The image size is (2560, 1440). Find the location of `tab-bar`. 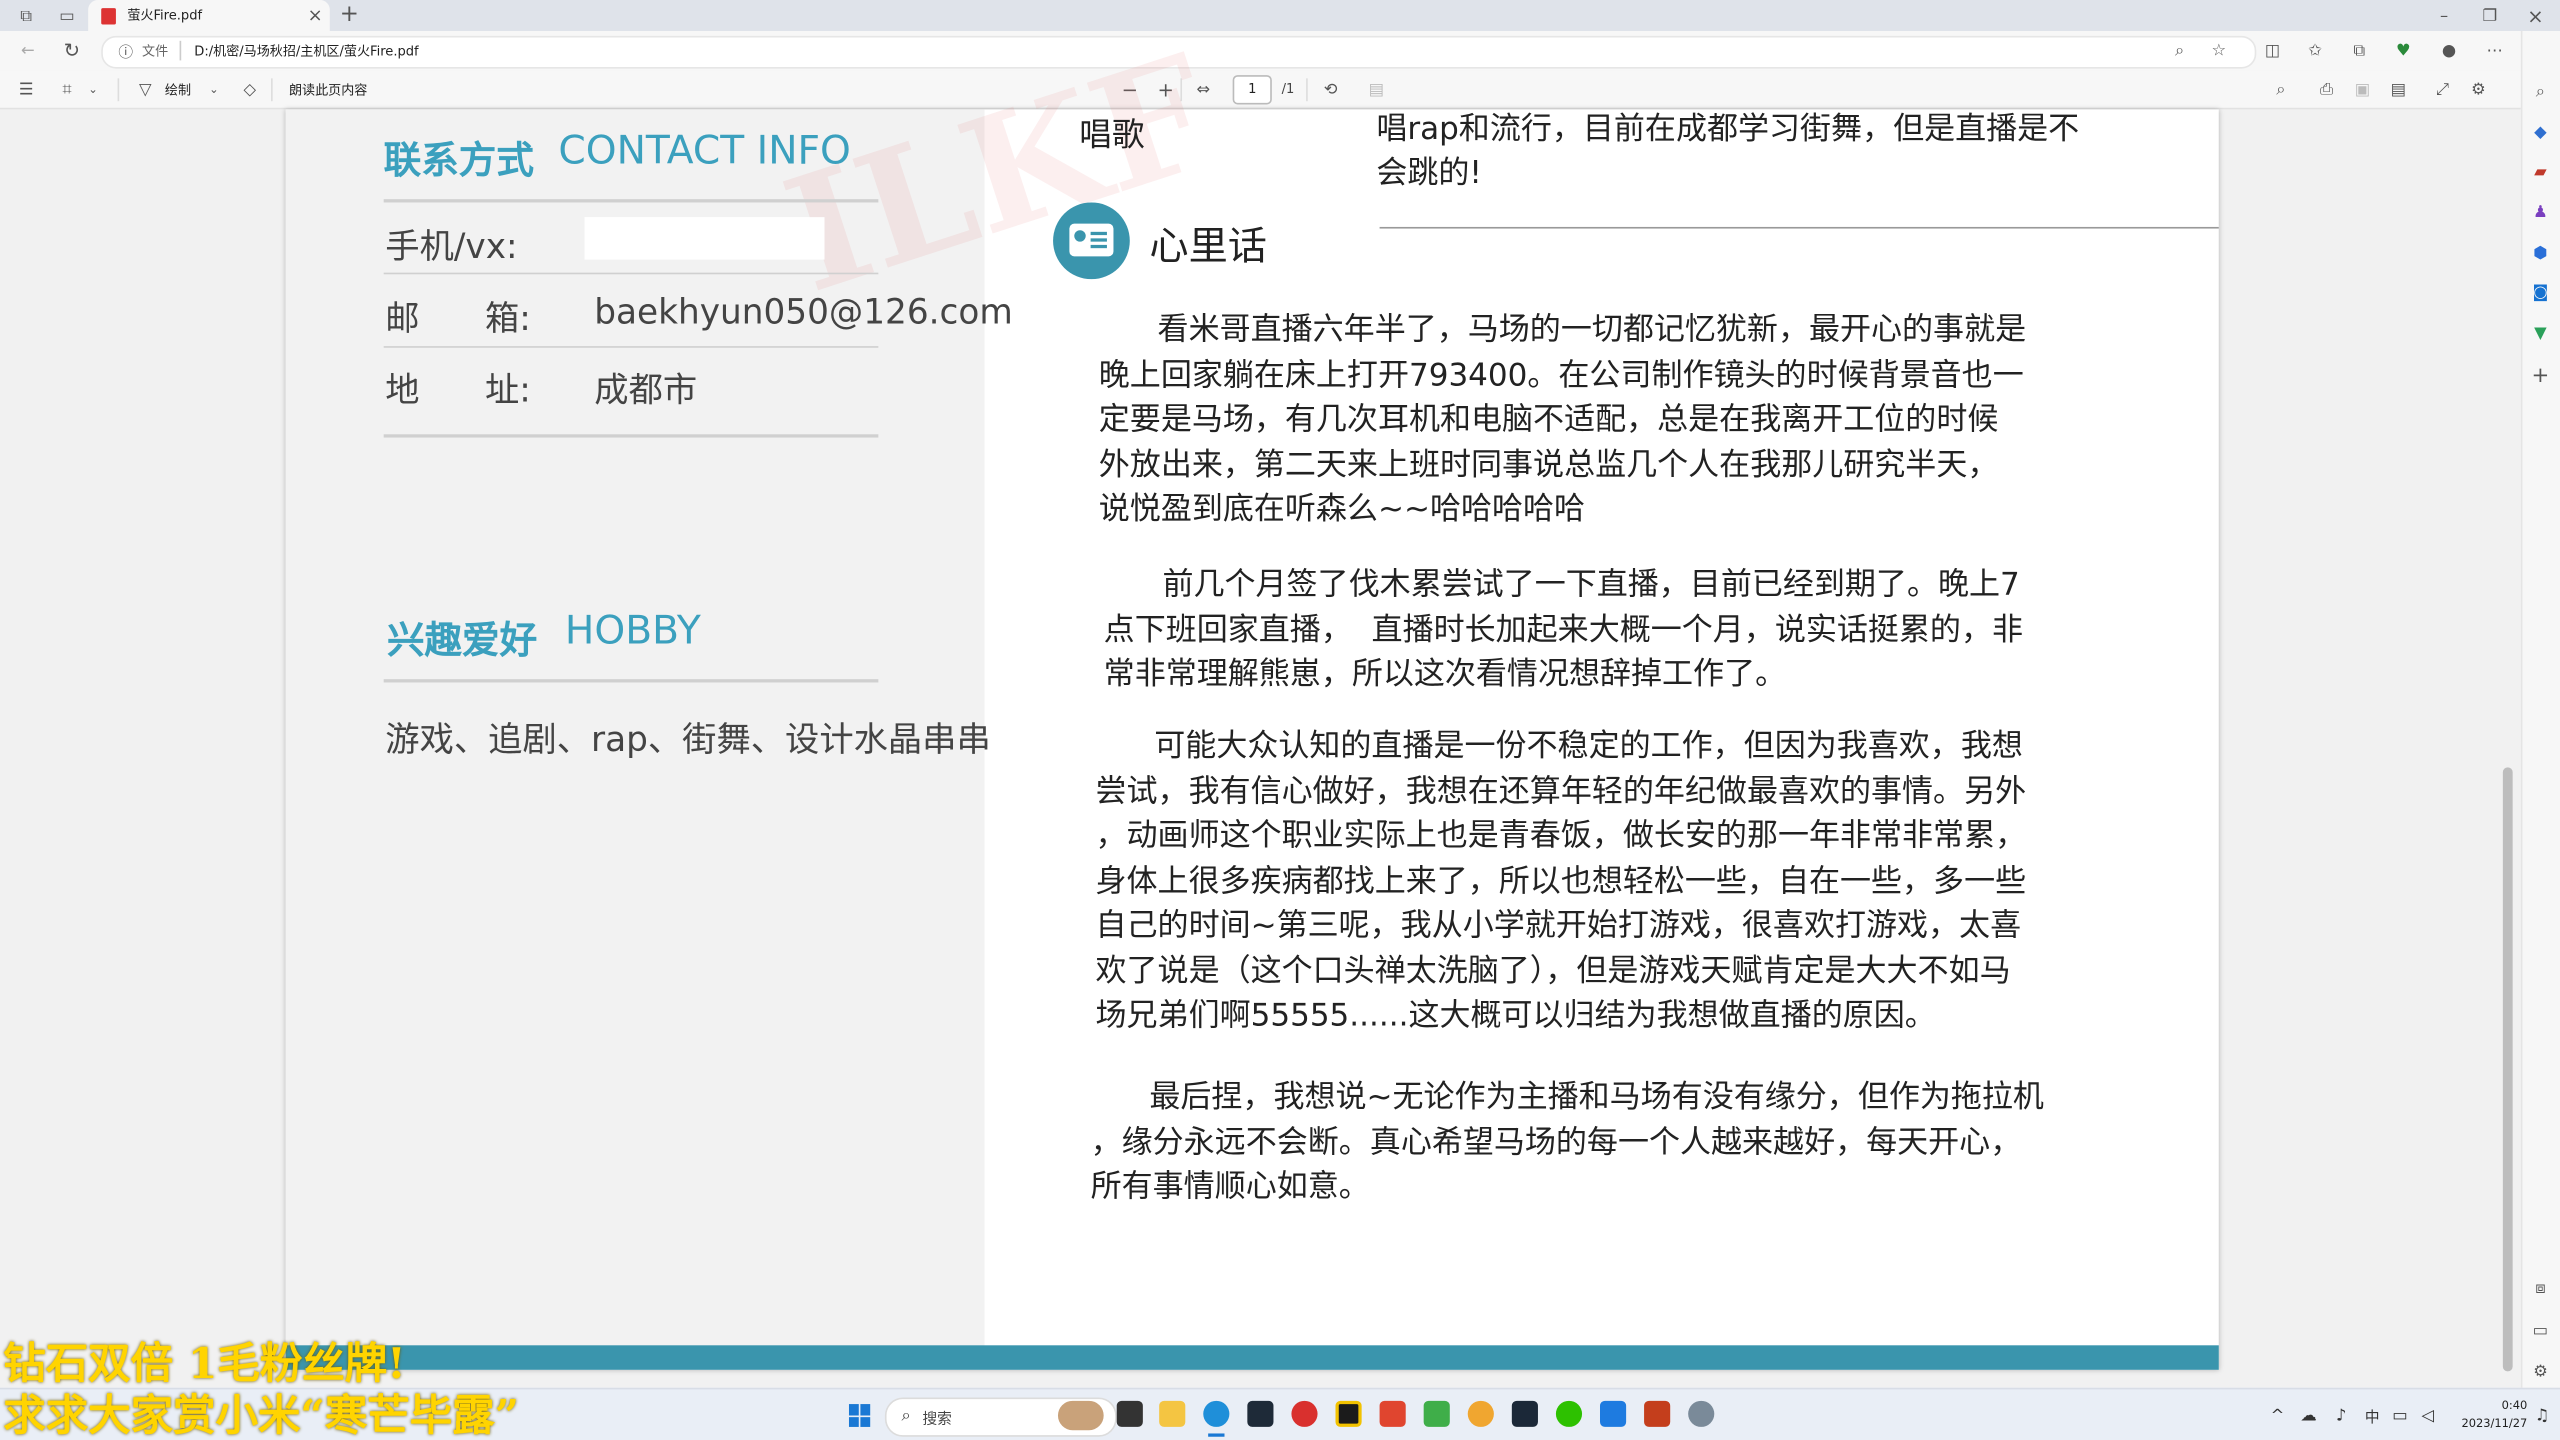

tab-bar is located at coordinates (1280, 16).